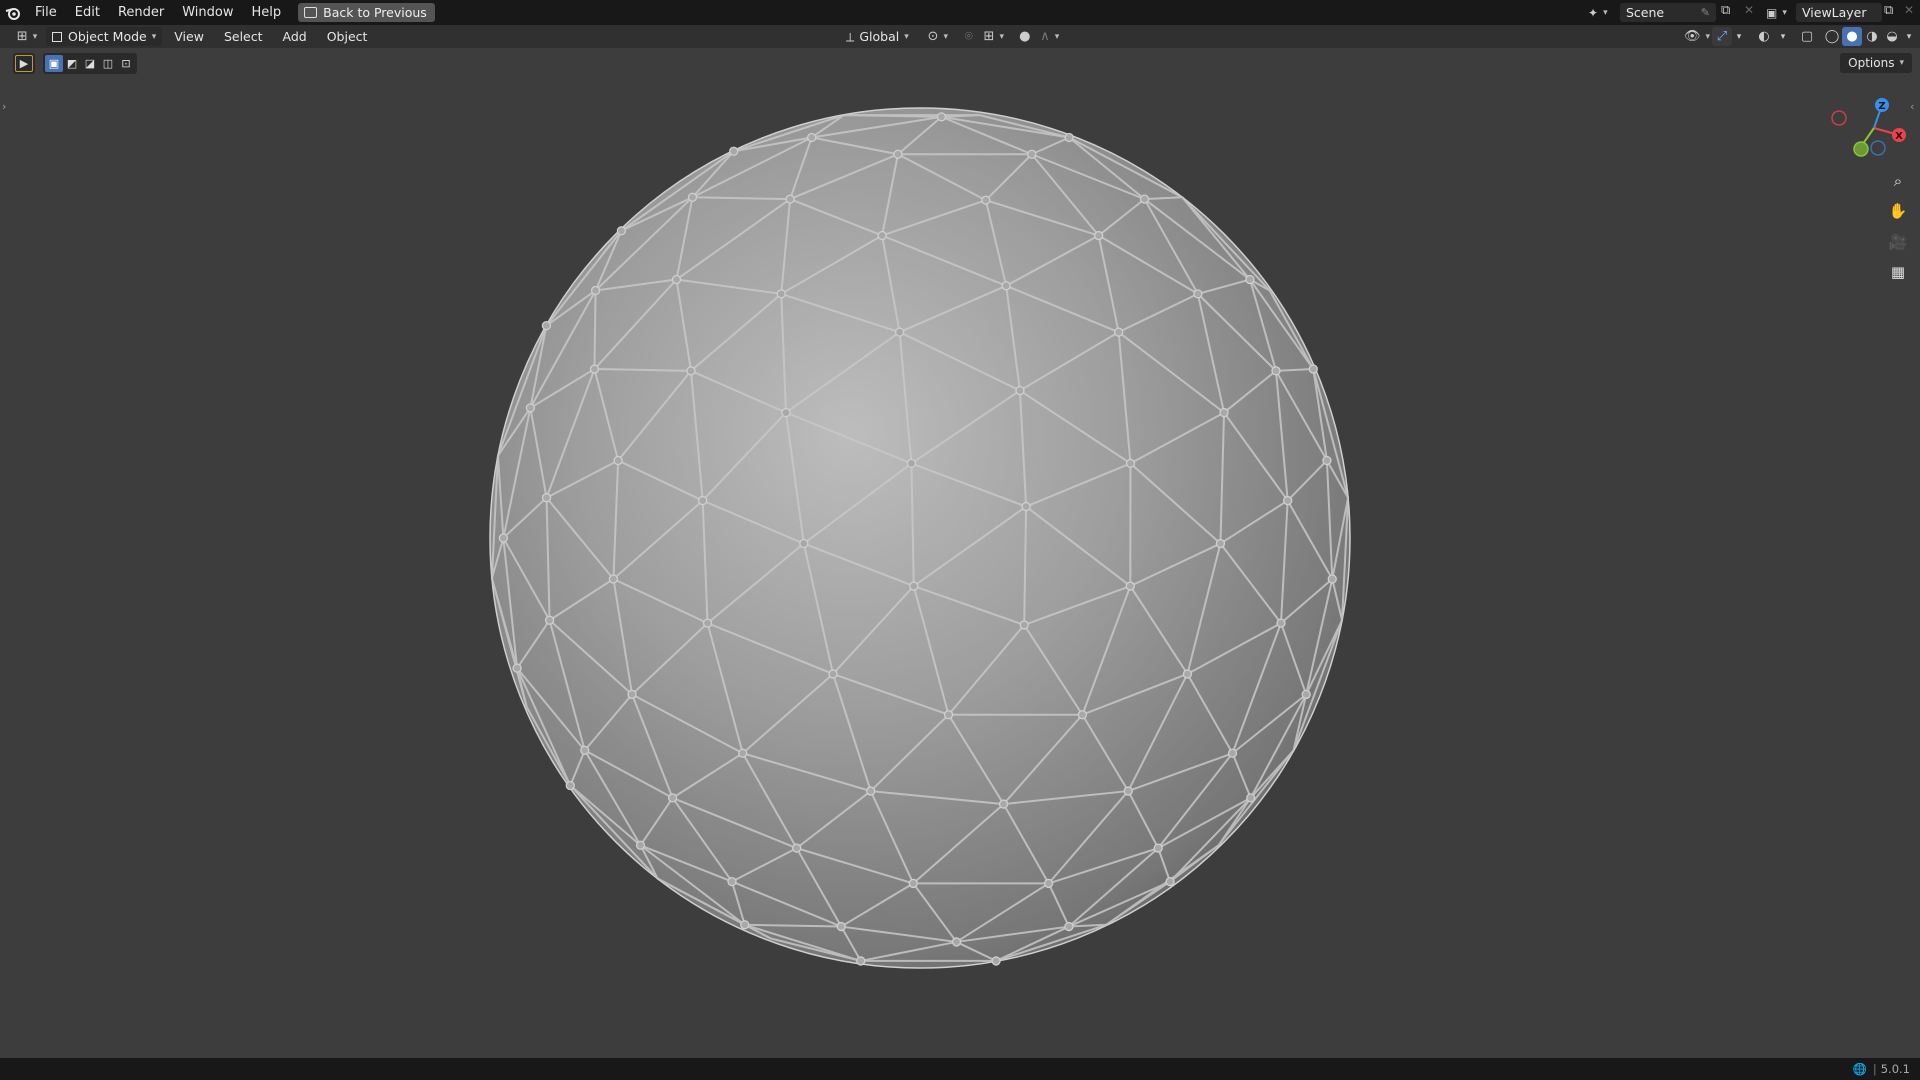 This screenshot has height=1080, width=1920. What do you see at coordinates (243, 36) in the screenshot?
I see `menu-select: Select` at bounding box center [243, 36].